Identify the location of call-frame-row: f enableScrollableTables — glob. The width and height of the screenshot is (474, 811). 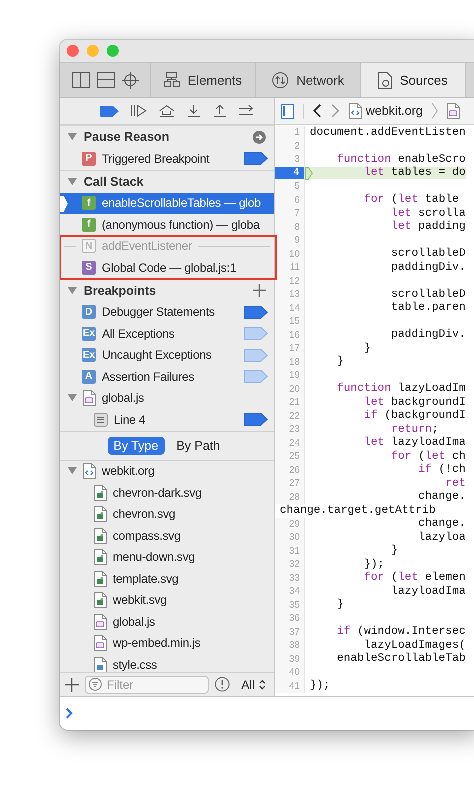
(167, 203).